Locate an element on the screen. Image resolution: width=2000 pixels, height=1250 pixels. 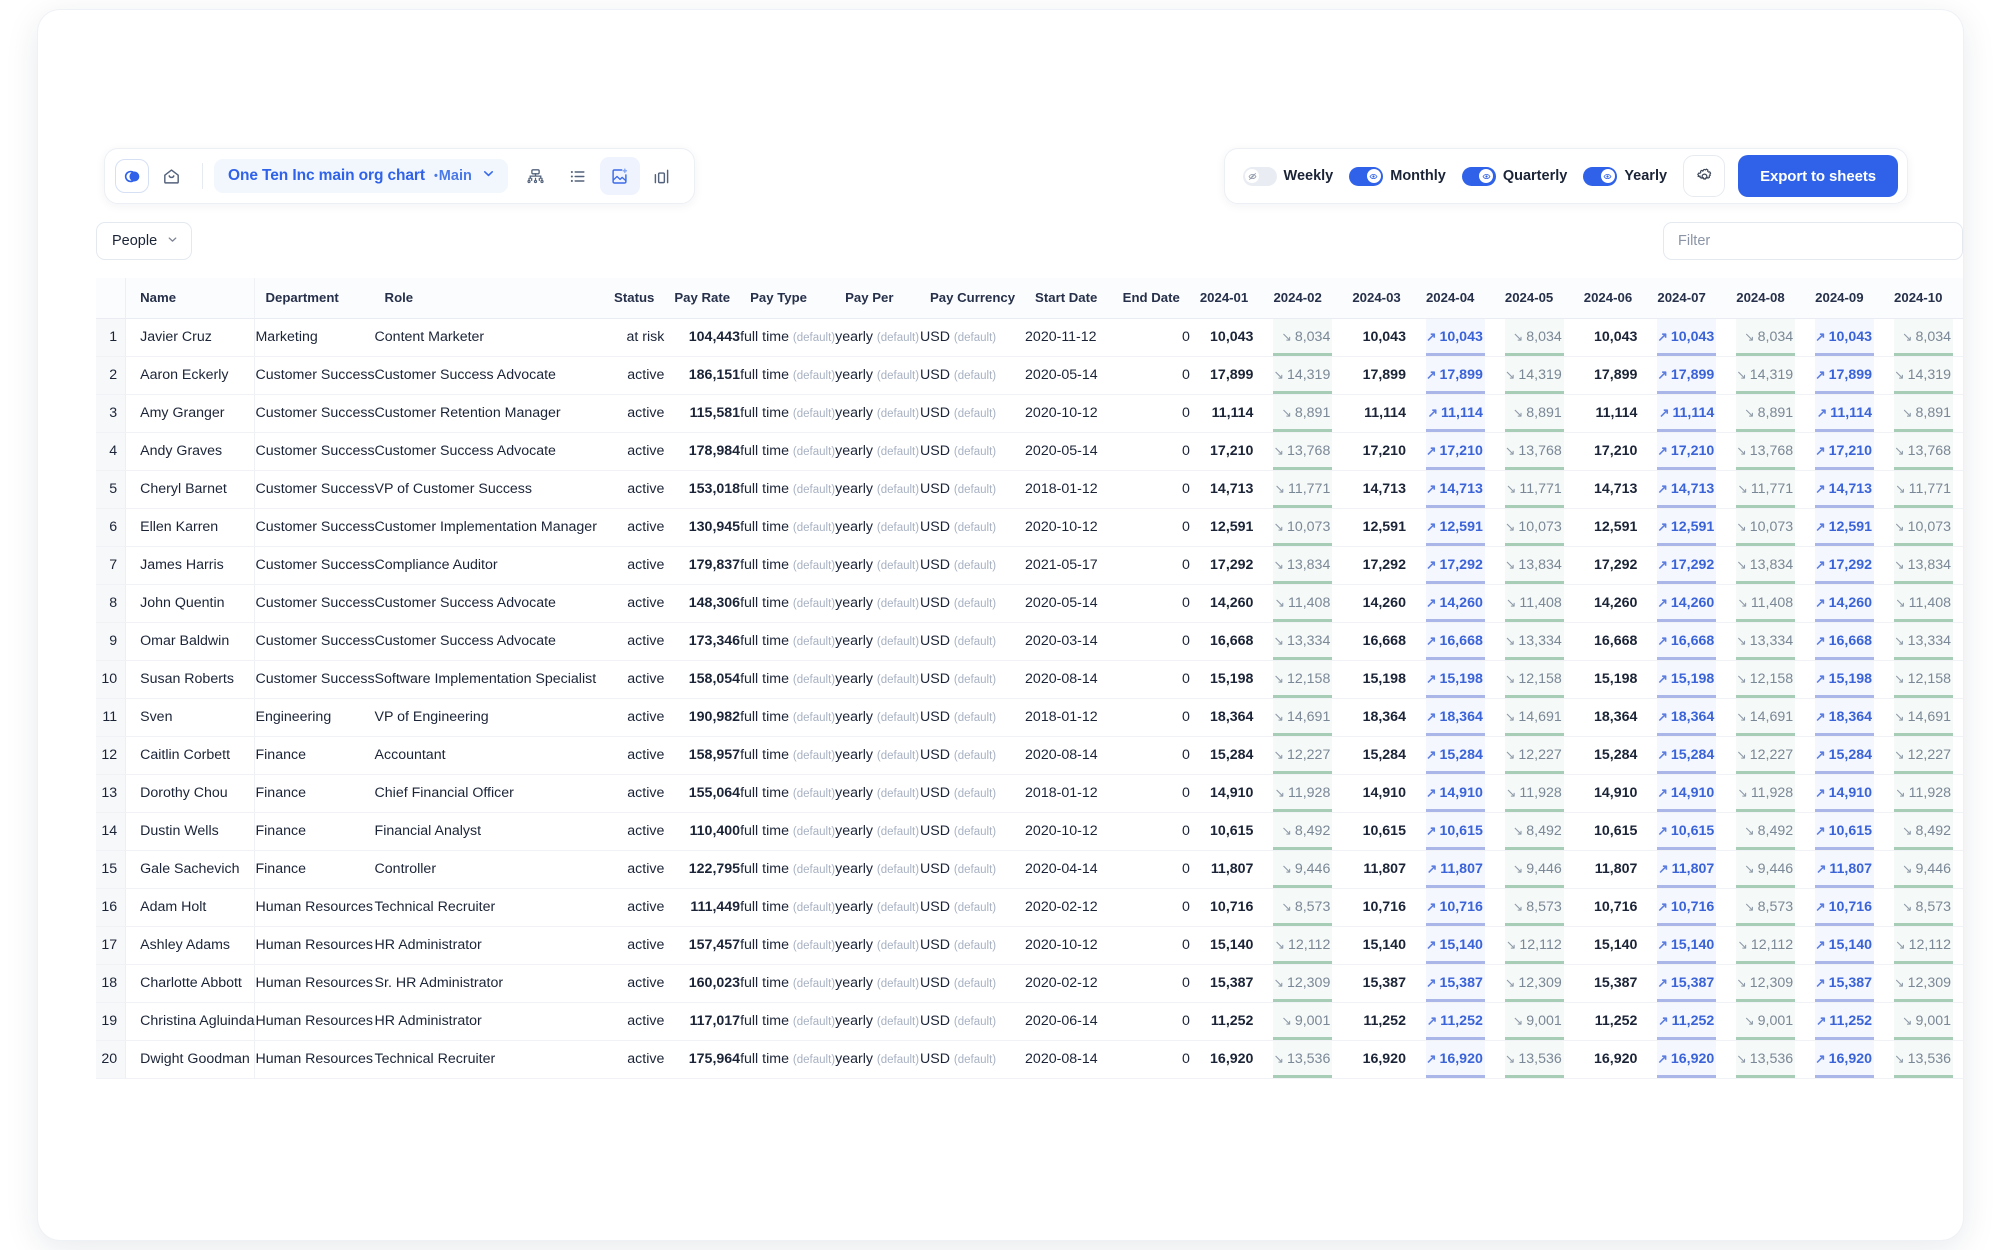
cell-month-2024-04: ↗ 14,260 is located at coordinates (1455, 603).